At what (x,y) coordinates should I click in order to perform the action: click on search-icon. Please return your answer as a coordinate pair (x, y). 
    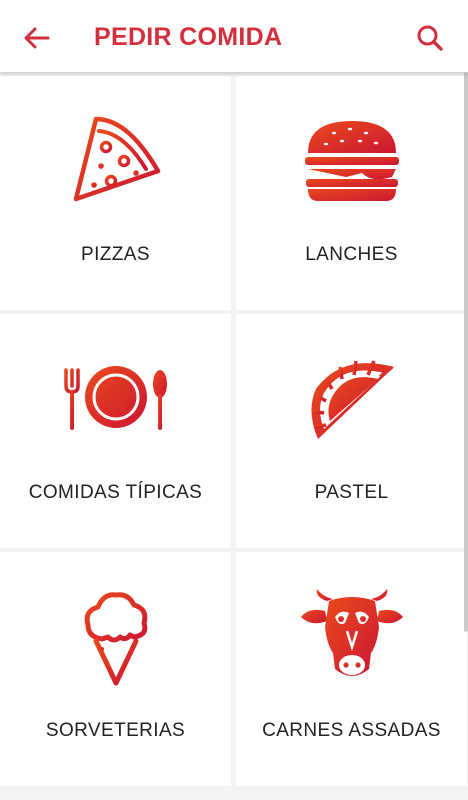
    Looking at the image, I should click on (430, 38).